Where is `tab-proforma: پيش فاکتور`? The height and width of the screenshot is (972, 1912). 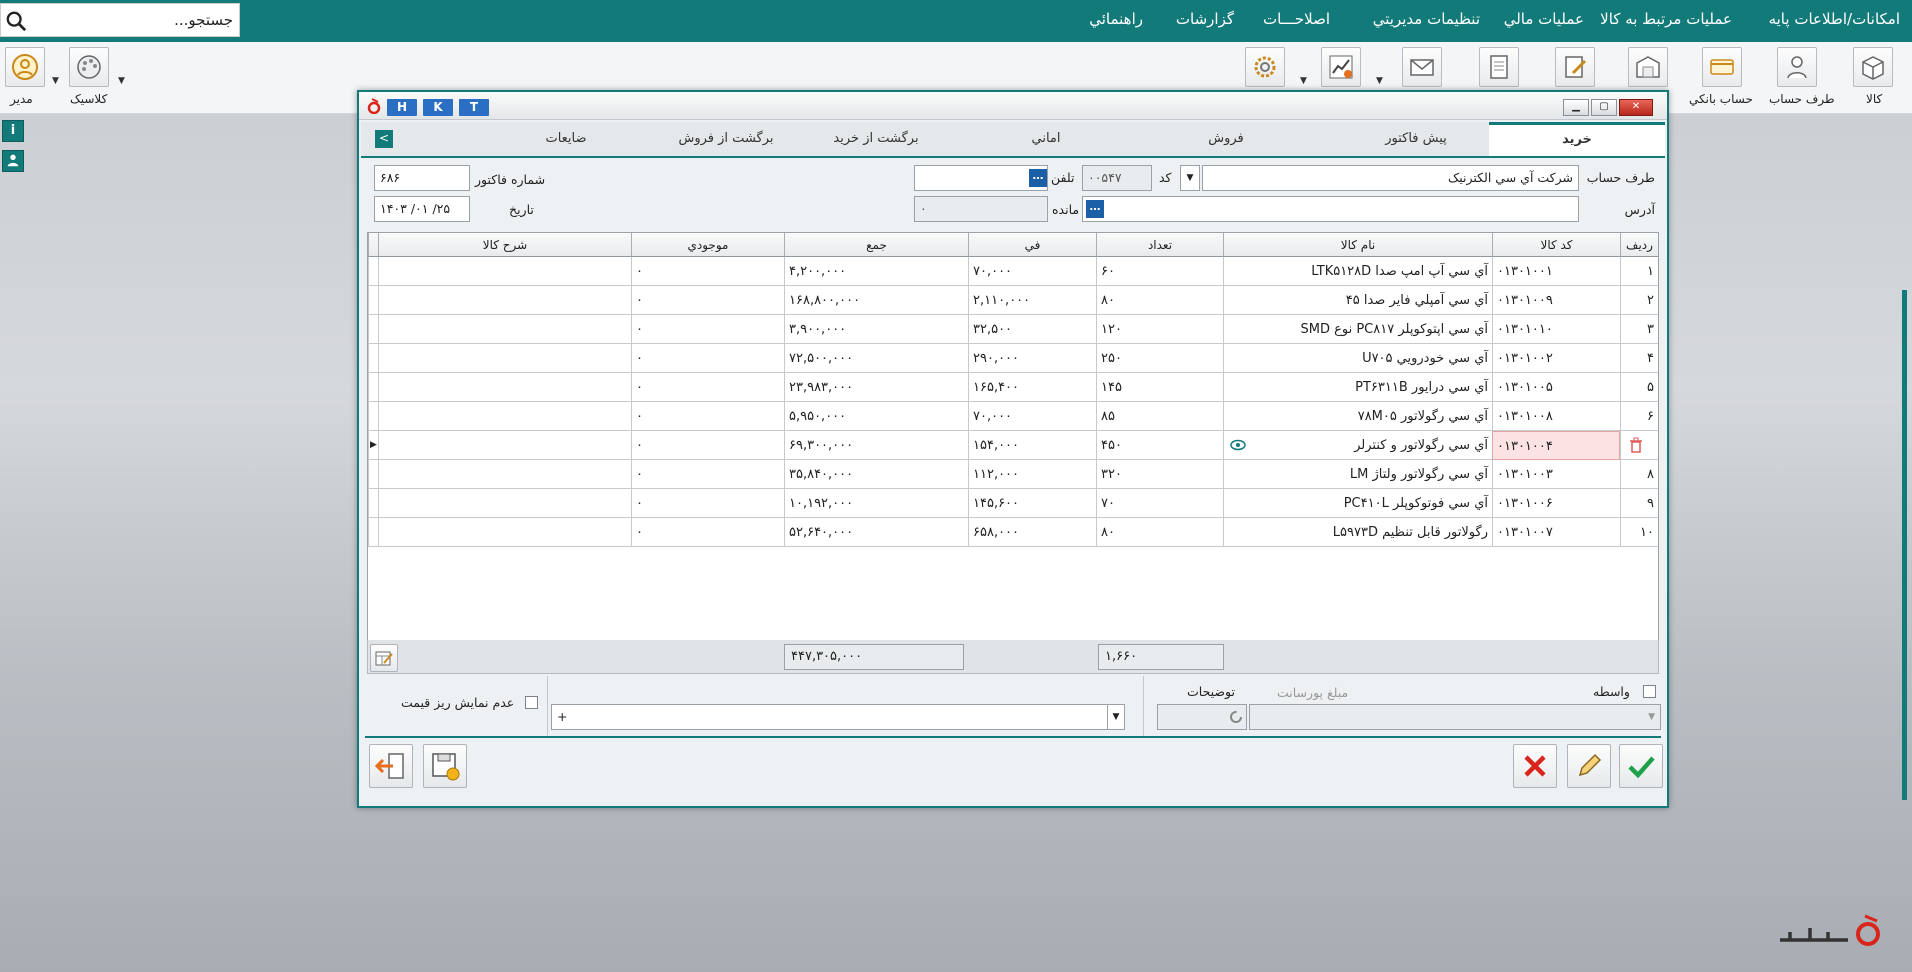 tab-proforma: پيش فاکتور is located at coordinates (1416, 139).